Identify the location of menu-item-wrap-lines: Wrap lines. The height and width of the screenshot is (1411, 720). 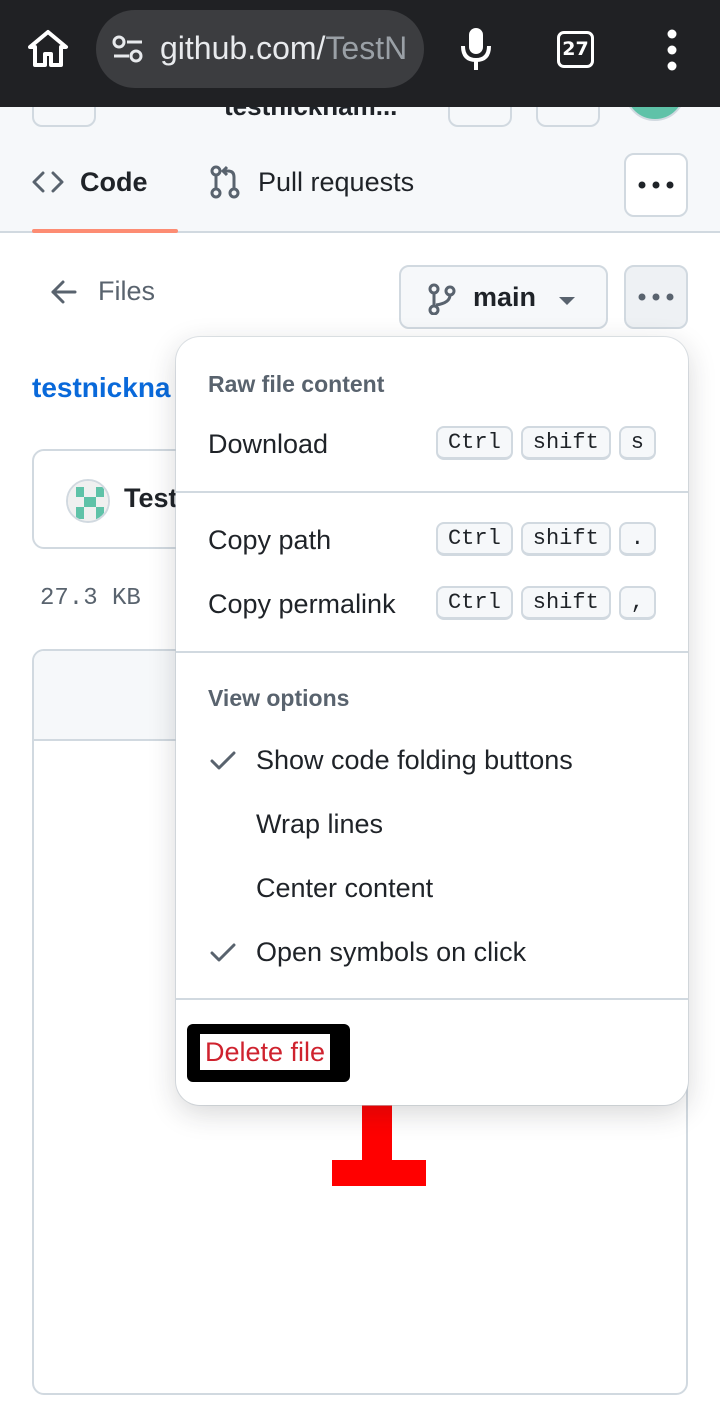
(432, 825).